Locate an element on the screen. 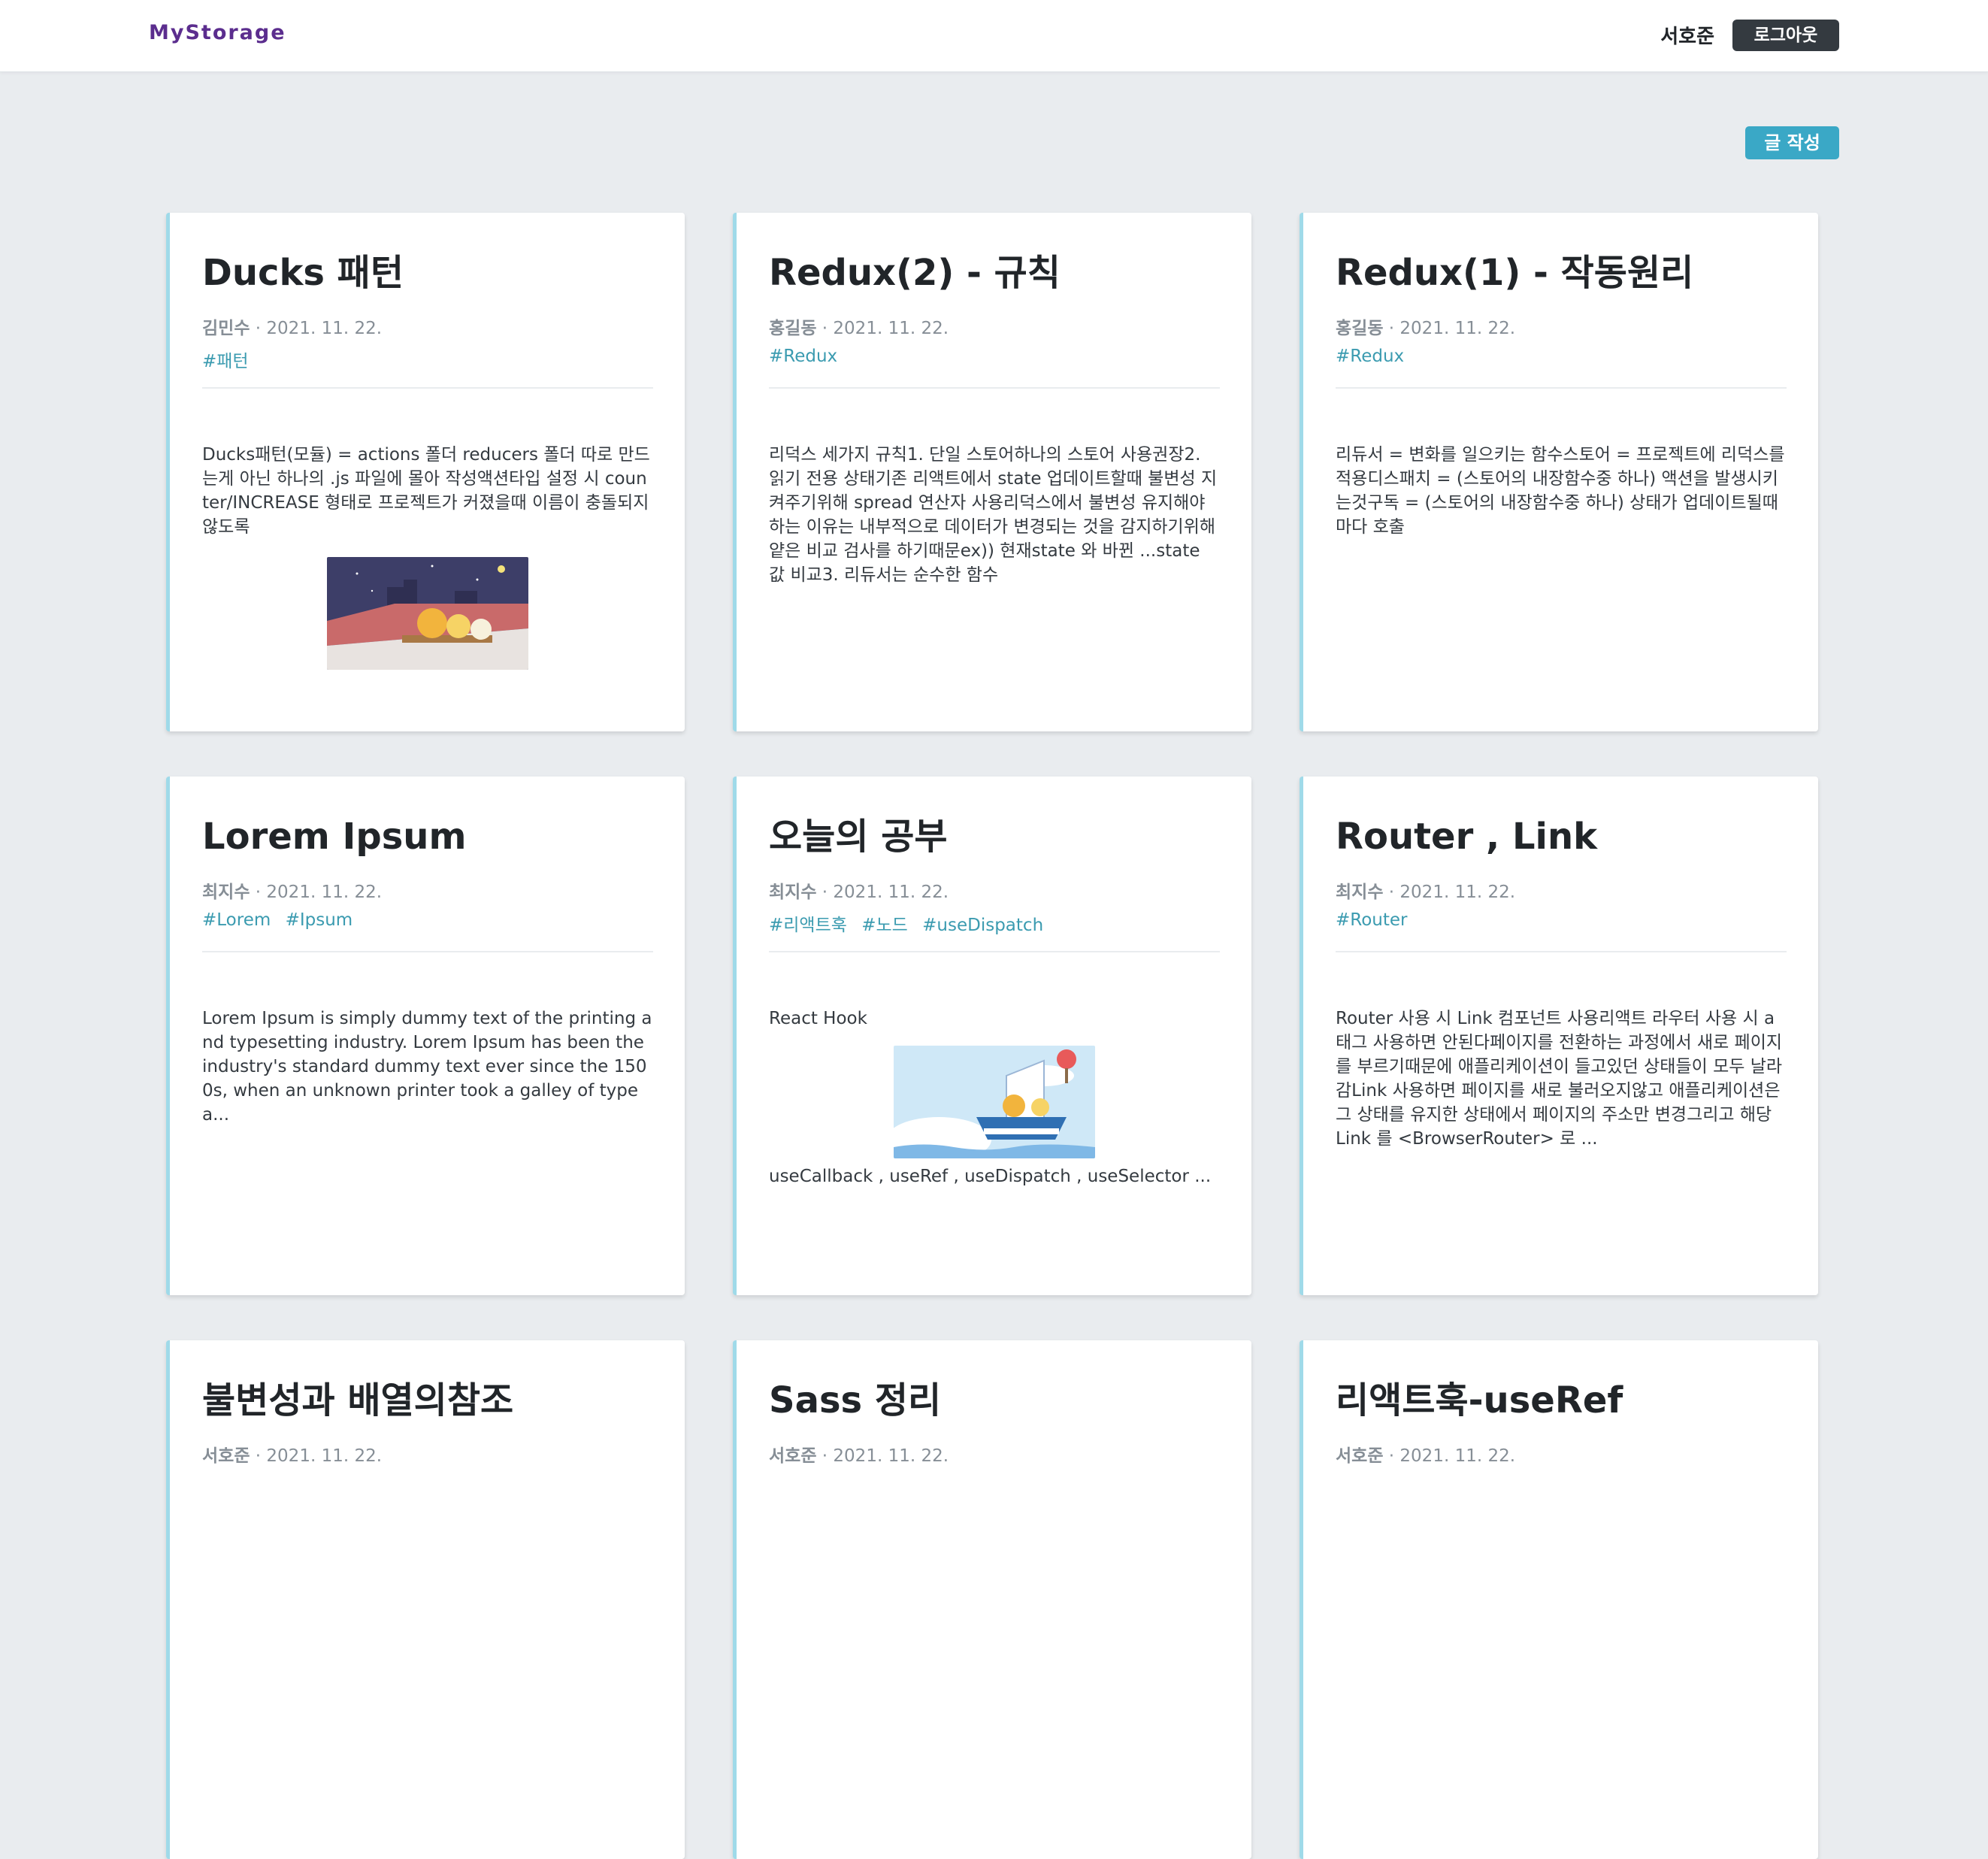 The width and height of the screenshot is (1988, 1859). post-title: Router , Link is located at coordinates (1569, 837).